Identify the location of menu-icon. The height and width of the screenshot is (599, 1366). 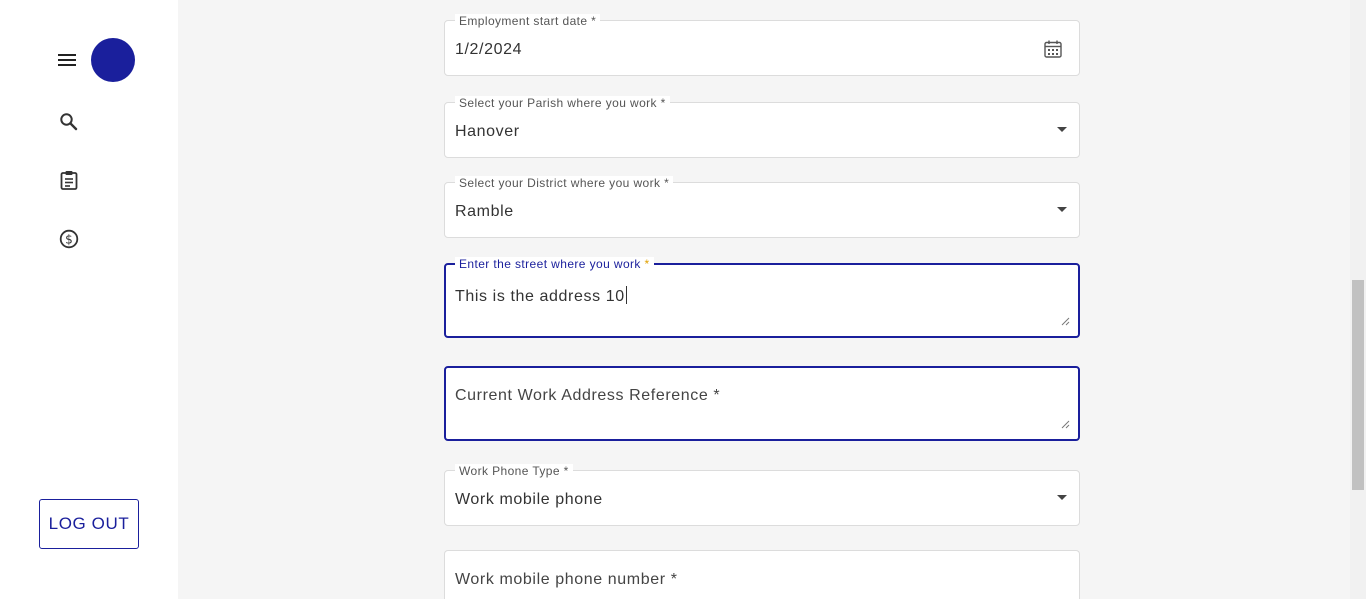
(67, 60).